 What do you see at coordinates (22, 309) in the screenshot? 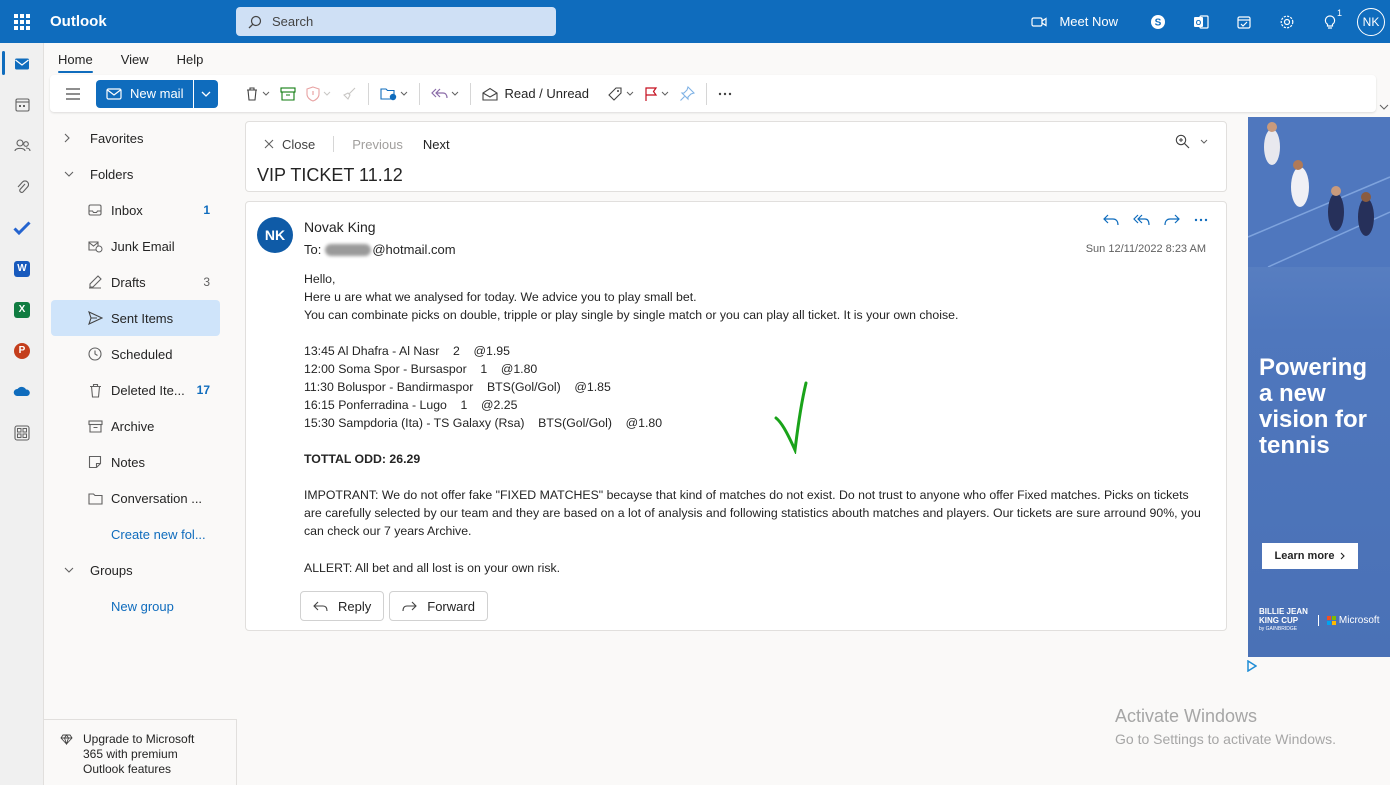
I see `excel-app-button: X` at bounding box center [22, 309].